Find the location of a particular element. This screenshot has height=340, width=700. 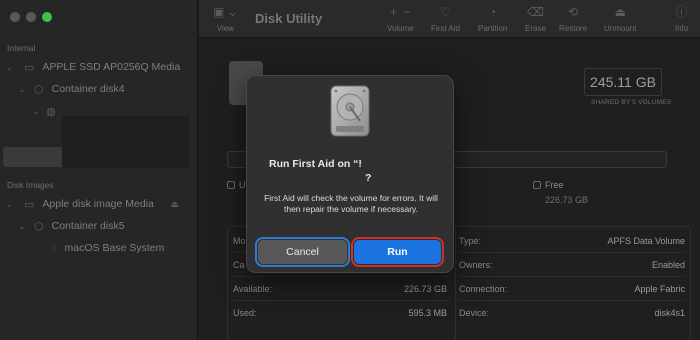

capacity-caption: SHARED BY 5 VOLUMES is located at coordinates (631, 102).